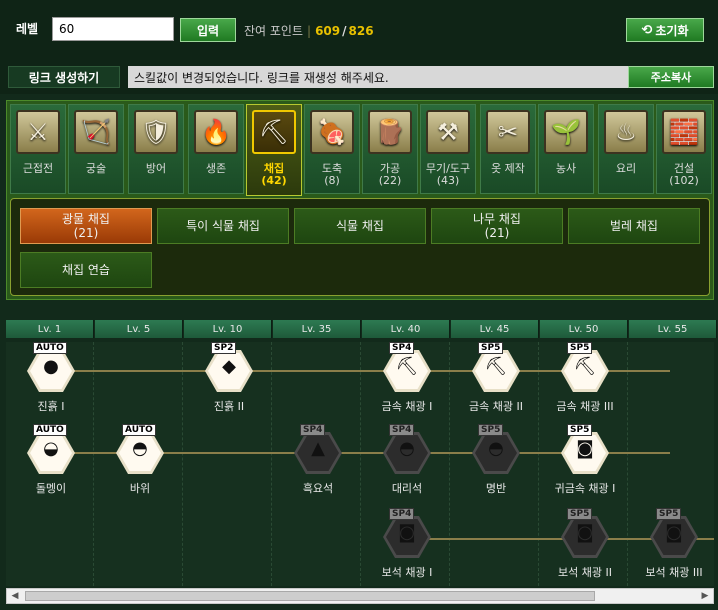  What do you see at coordinates (274, 180) in the screenshot?
I see `category-count: (42)` at bounding box center [274, 180].